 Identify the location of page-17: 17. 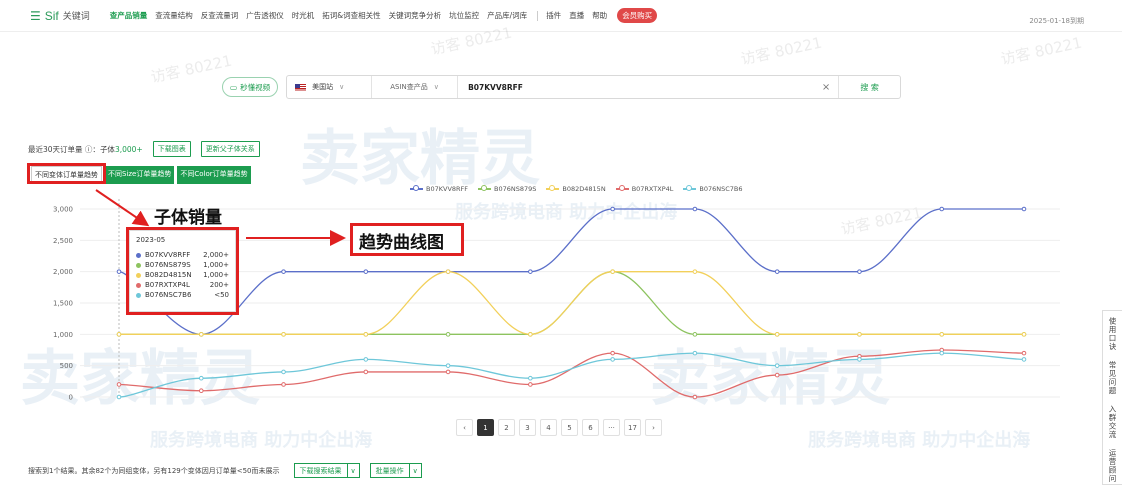
(632, 427).